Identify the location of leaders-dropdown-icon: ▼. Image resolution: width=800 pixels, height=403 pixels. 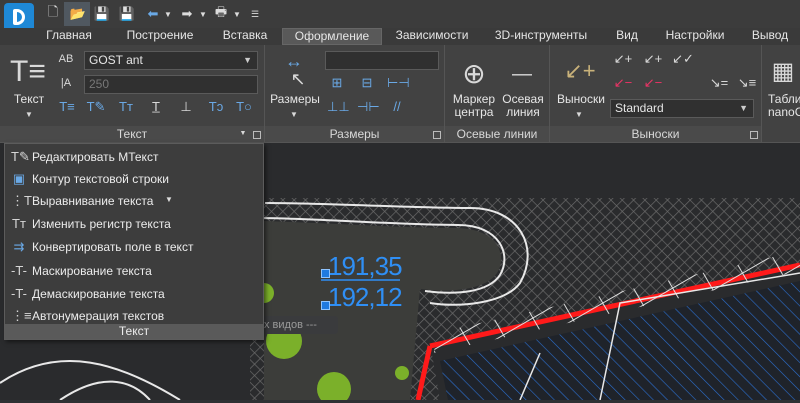
(579, 115).